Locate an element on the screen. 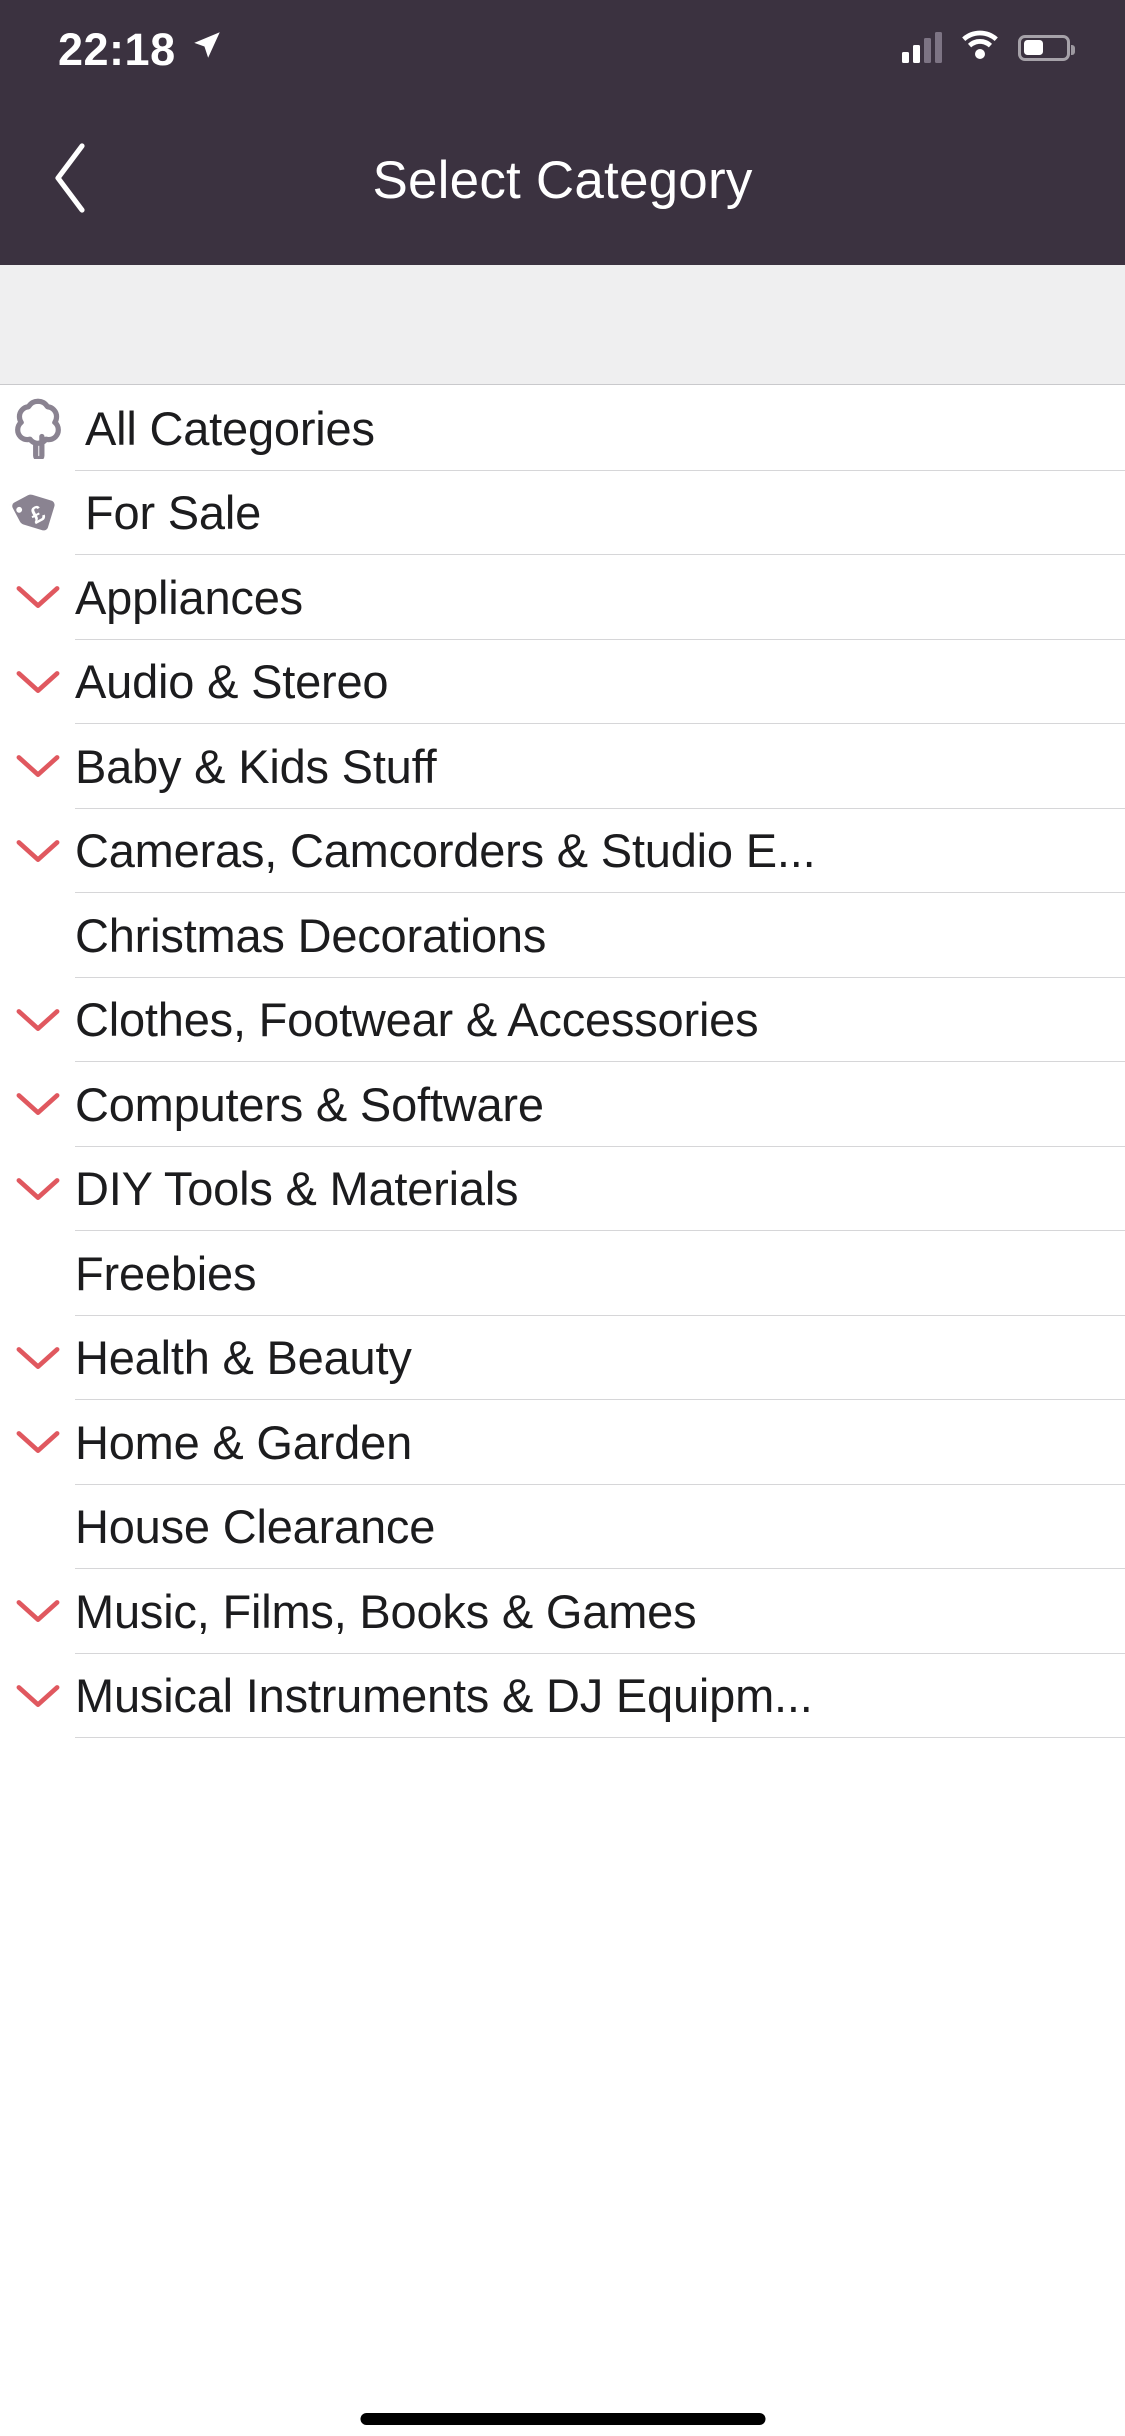 Image resolution: width=1125 pixels, height=2436 pixels. list-item-label: For Sale is located at coordinates (173, 513).